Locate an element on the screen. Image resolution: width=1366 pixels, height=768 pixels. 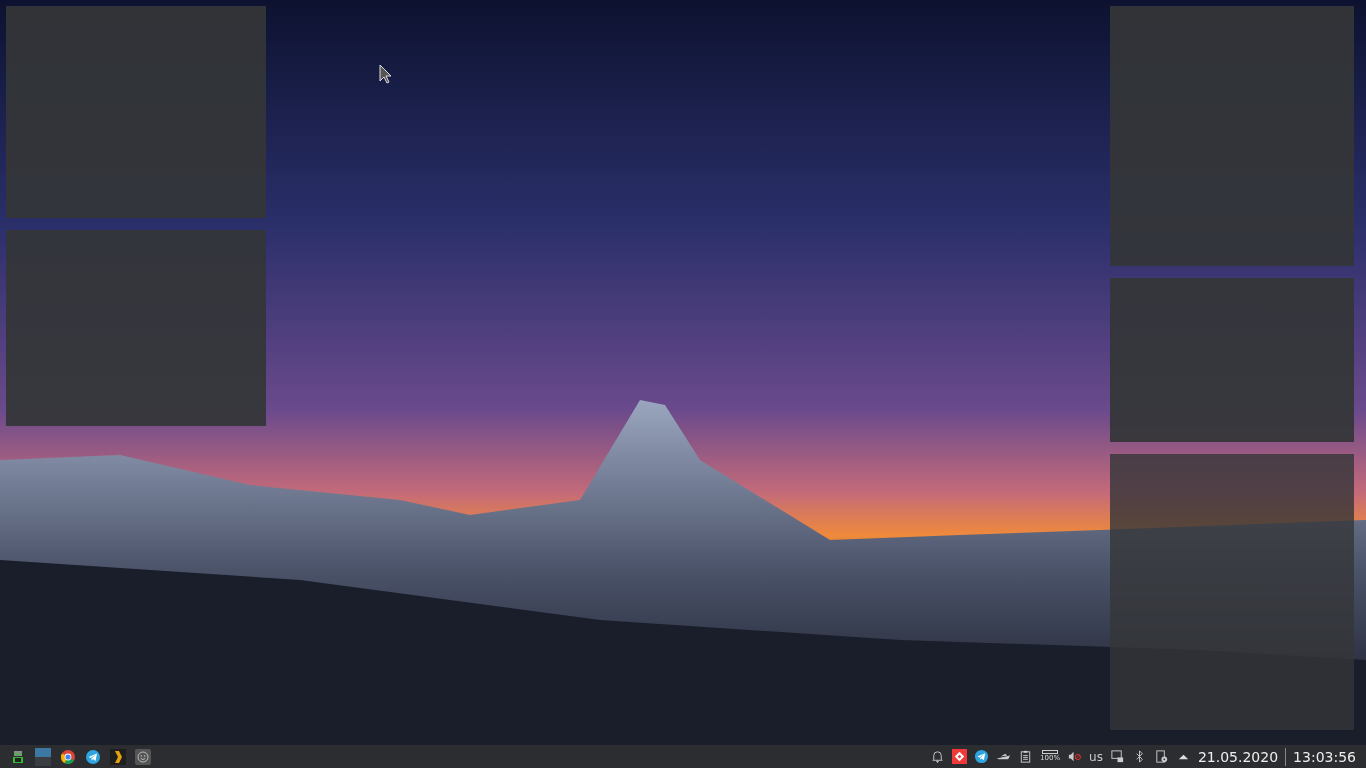
date-label: 21.05.2020 is located at coordinates (1238, 756).